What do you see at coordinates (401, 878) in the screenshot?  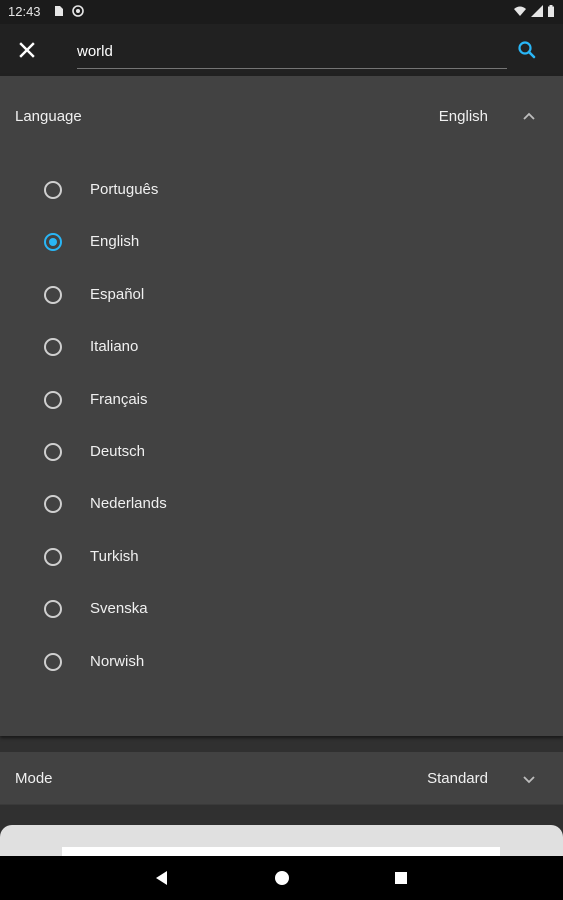 I see `recents-icon` at bounding box center [401, 878].